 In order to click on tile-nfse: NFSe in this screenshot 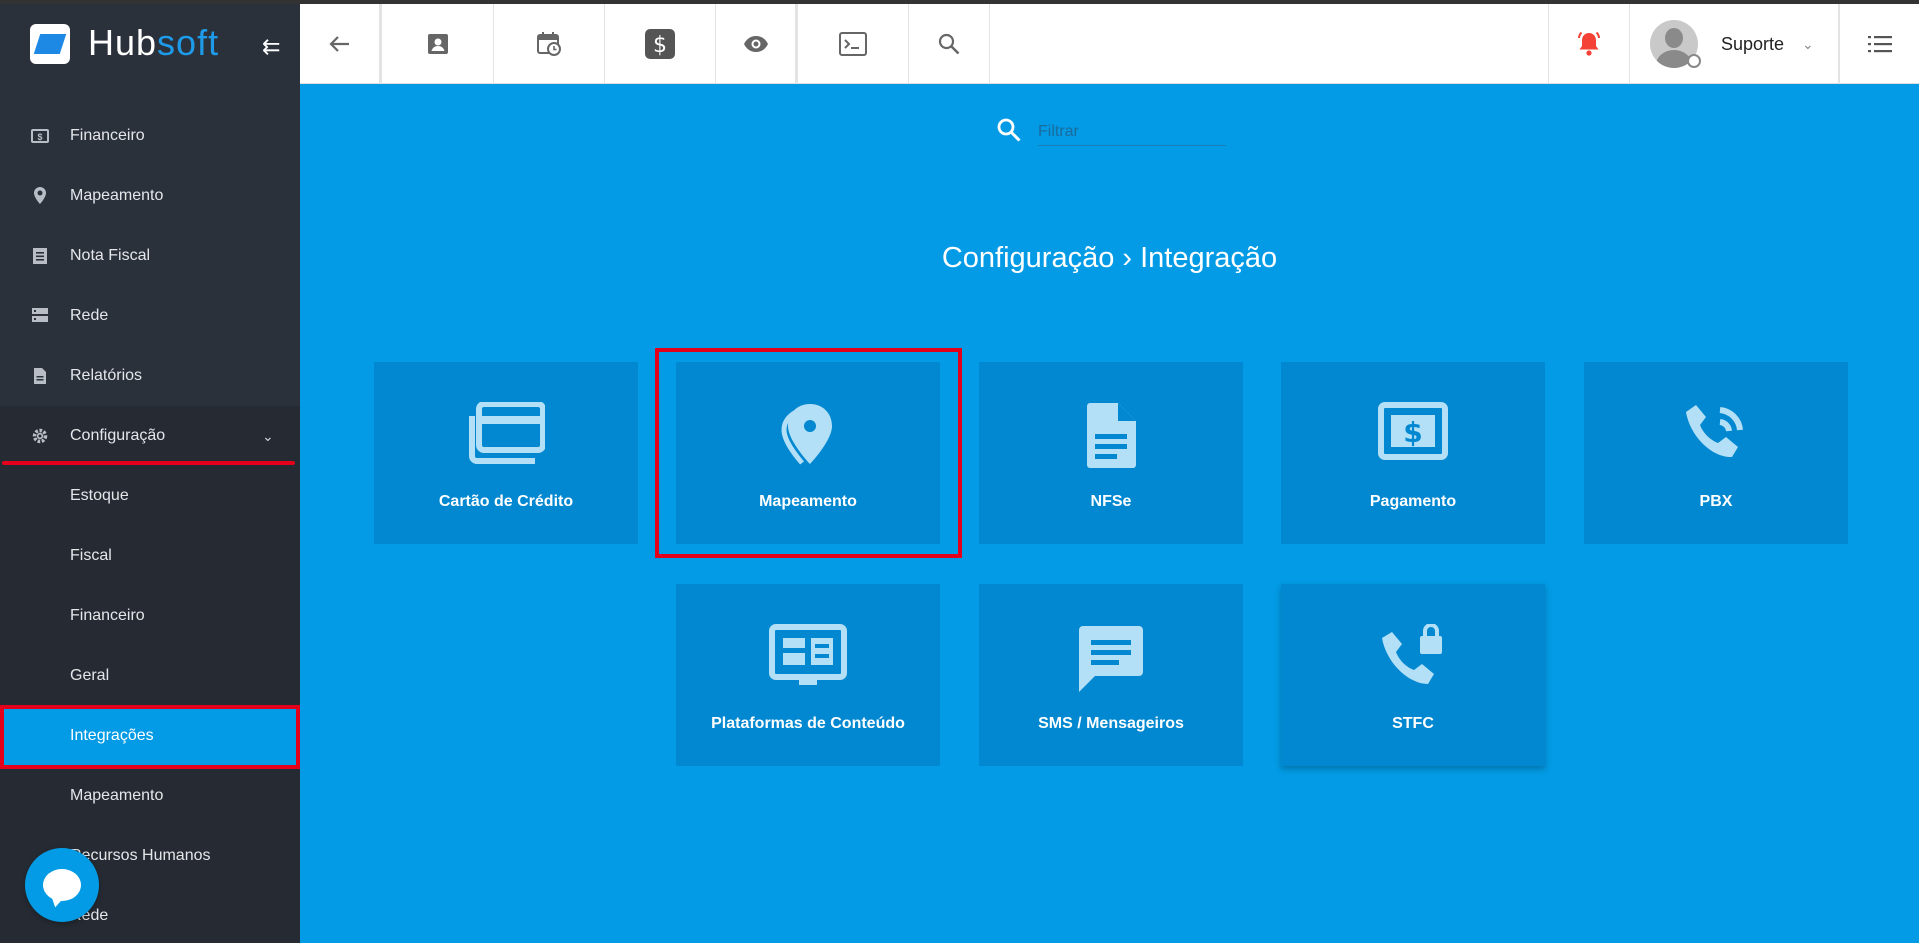, I will do `click(1111, 453)`.